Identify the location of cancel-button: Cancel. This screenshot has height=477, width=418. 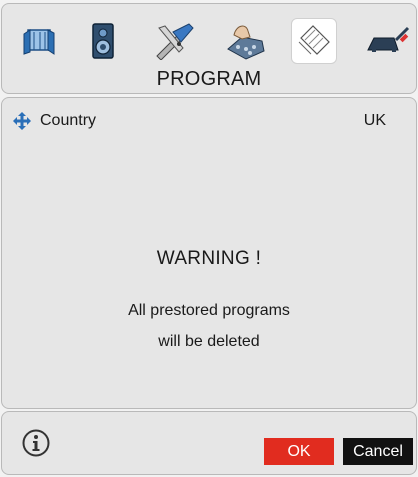
(378, 451).